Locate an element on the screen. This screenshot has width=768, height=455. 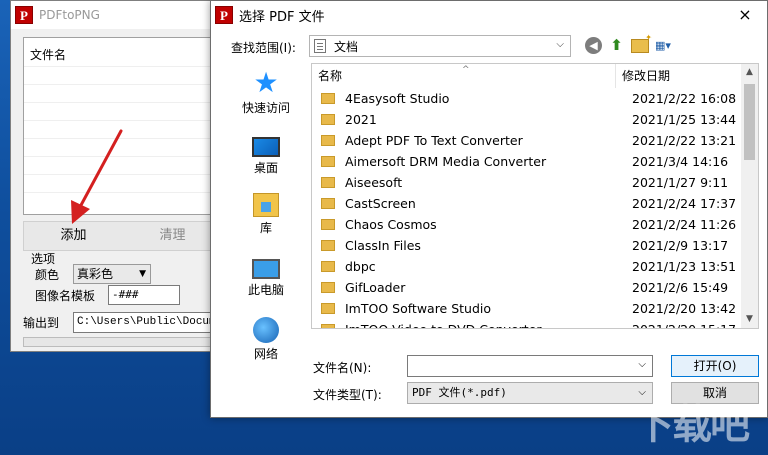
scroll-thumb is located at coordinates (749, 122).